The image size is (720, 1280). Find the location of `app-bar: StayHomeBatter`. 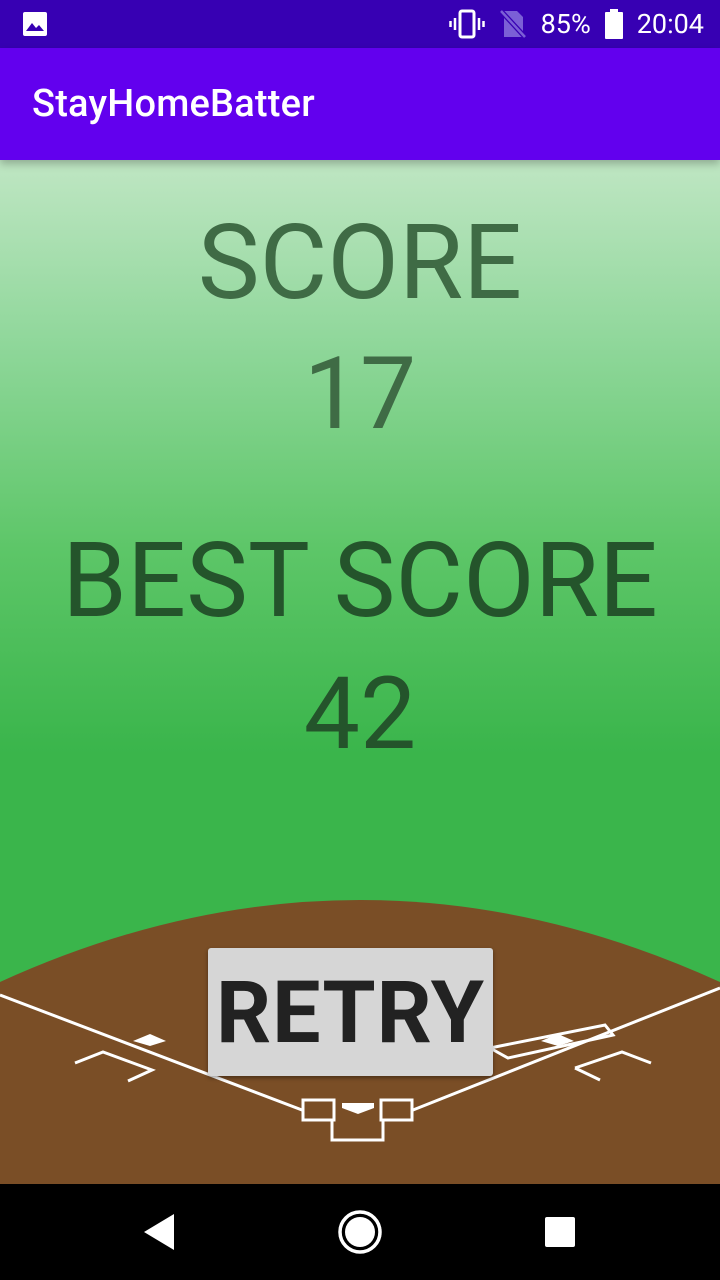

app-bar: StayHomeBatter is located at coordinates (360, 104).